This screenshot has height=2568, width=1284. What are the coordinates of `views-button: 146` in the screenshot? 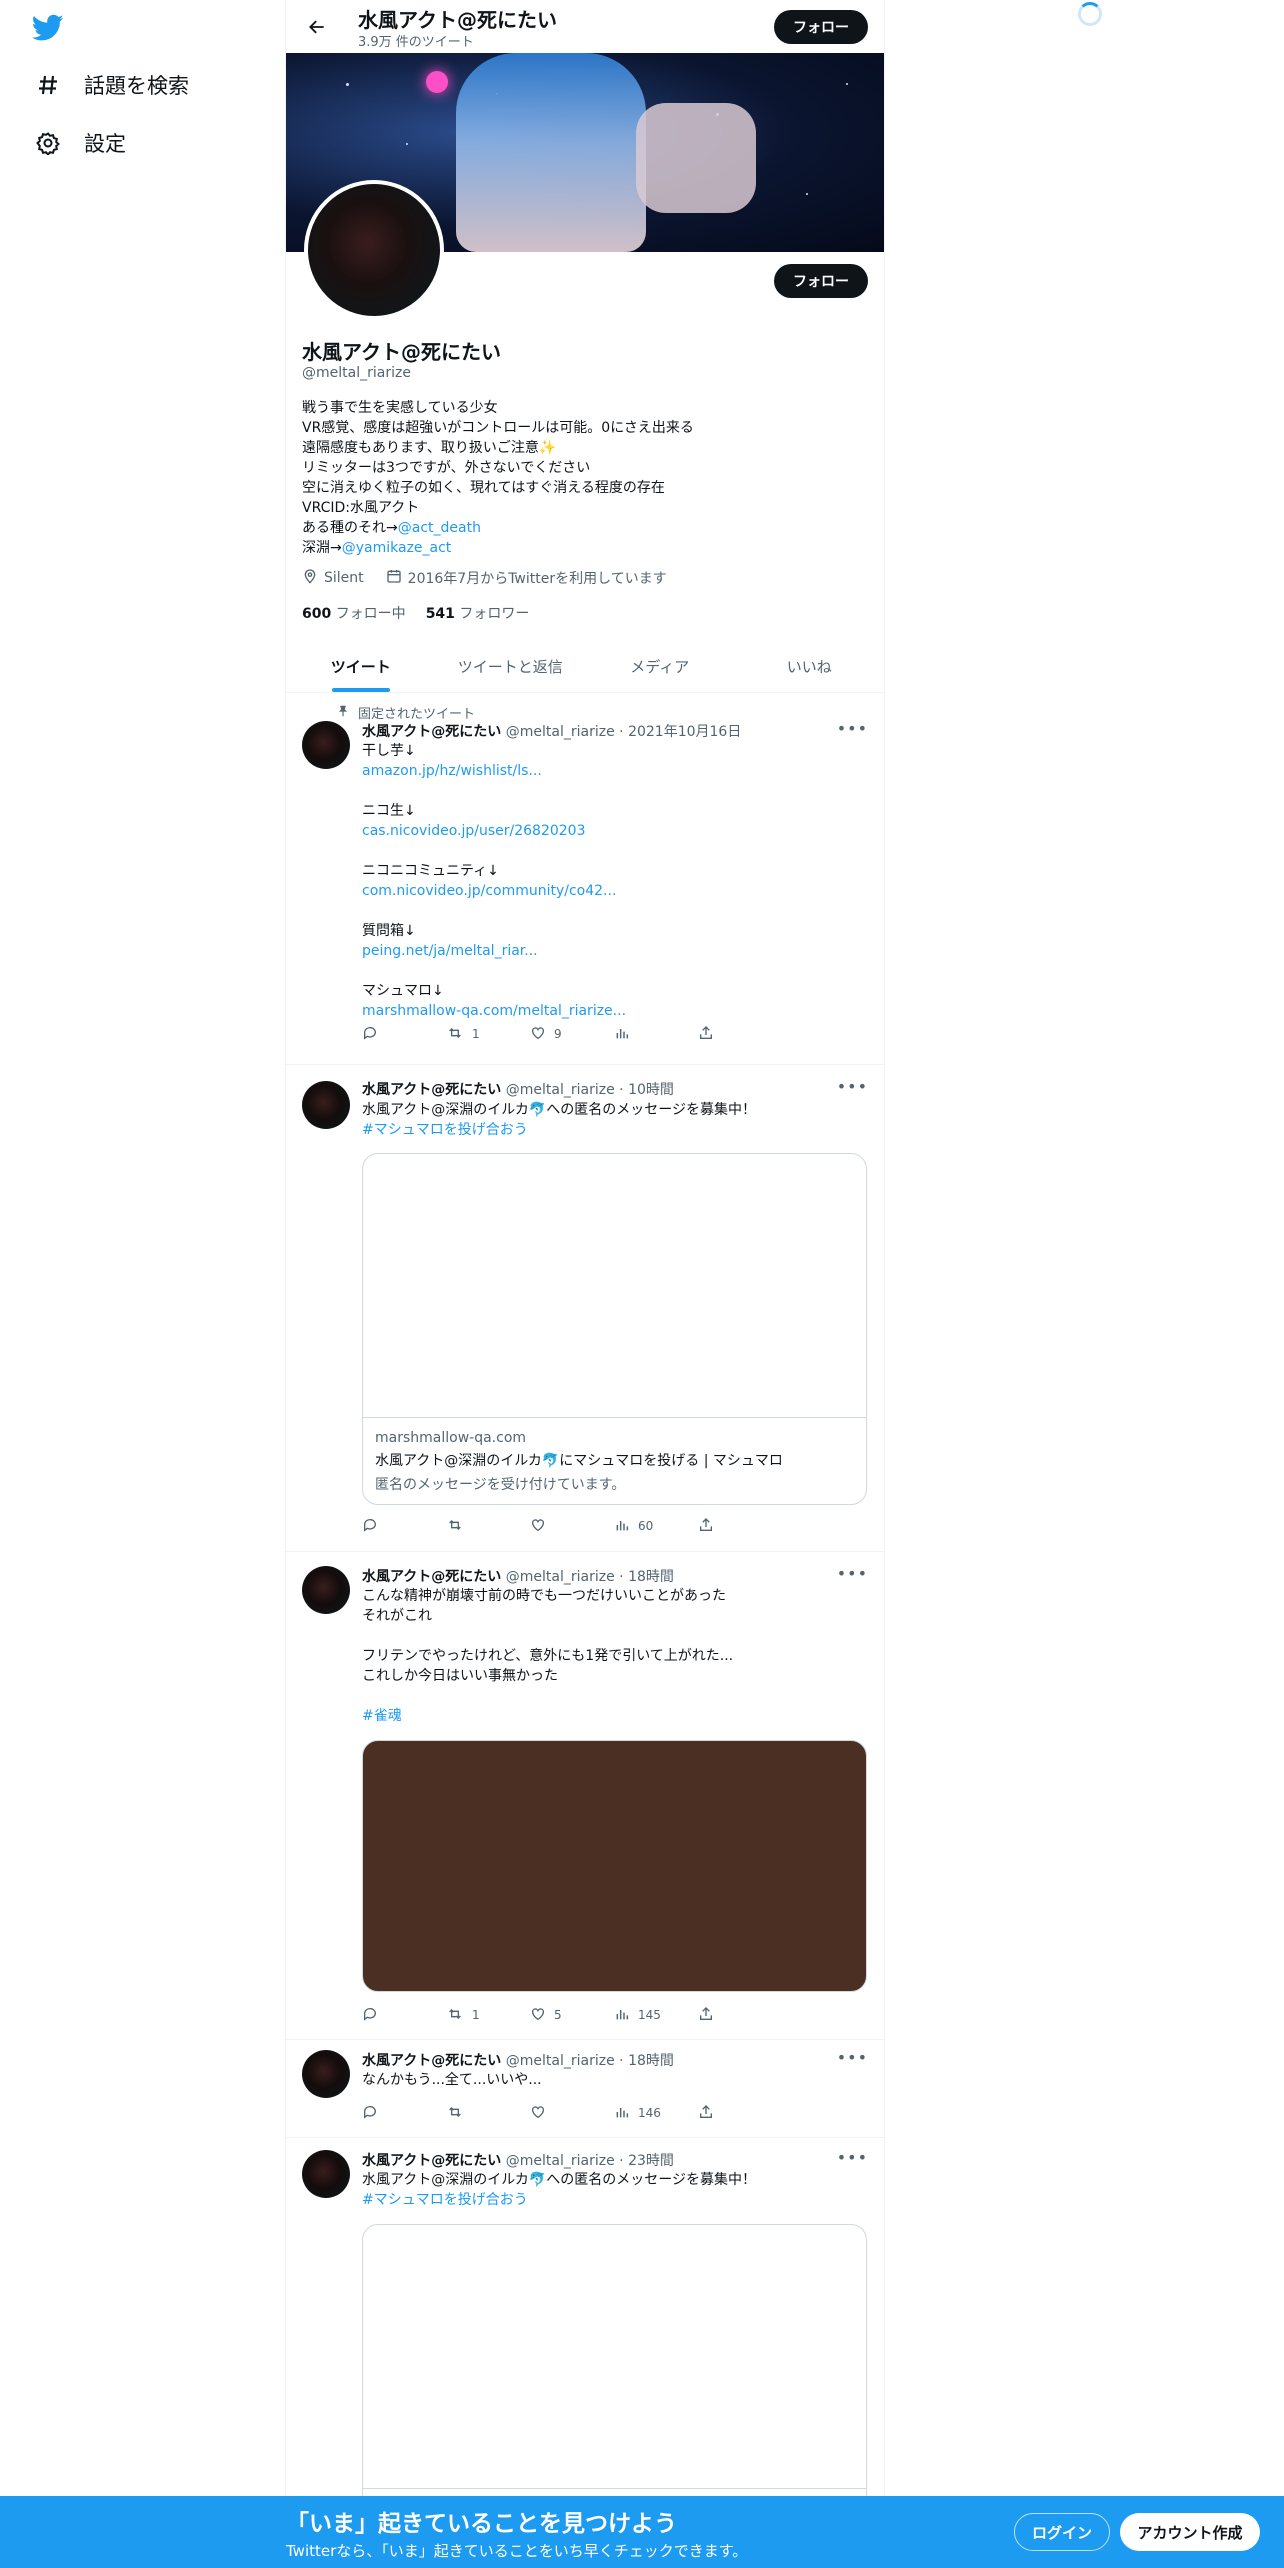 It's located at (656, 2113).